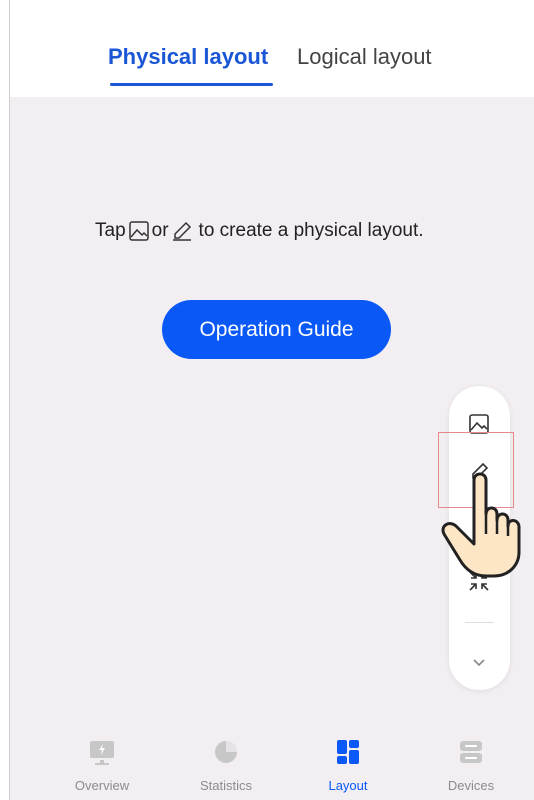  I want to click on nav-label-devices: Devices, so click(471, 785).